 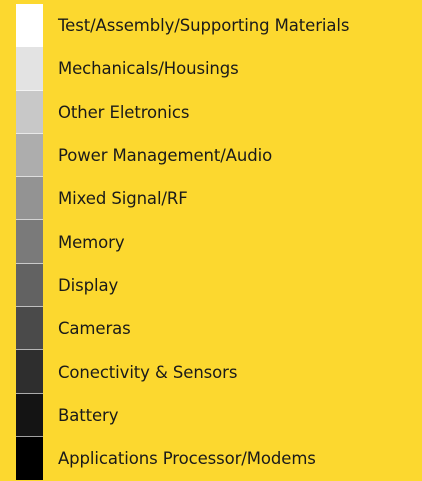 What do you see at coordinates (88, 415) in the screenshot?
I see `legend-label: Battery` at bounding box center [88, 415].